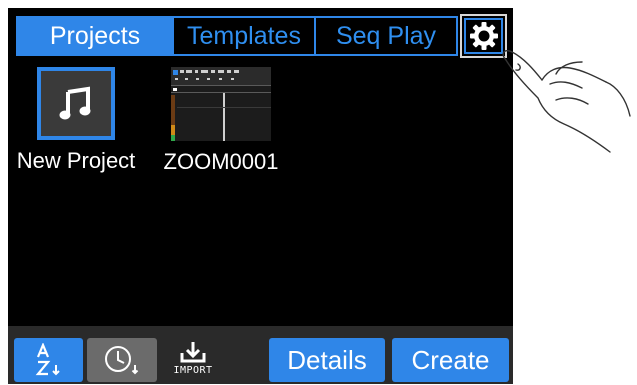  What do you see at coordinates (193, 370) in the screenshot?
I see `import-label: IMPORT` at bounding box center [193, 370].